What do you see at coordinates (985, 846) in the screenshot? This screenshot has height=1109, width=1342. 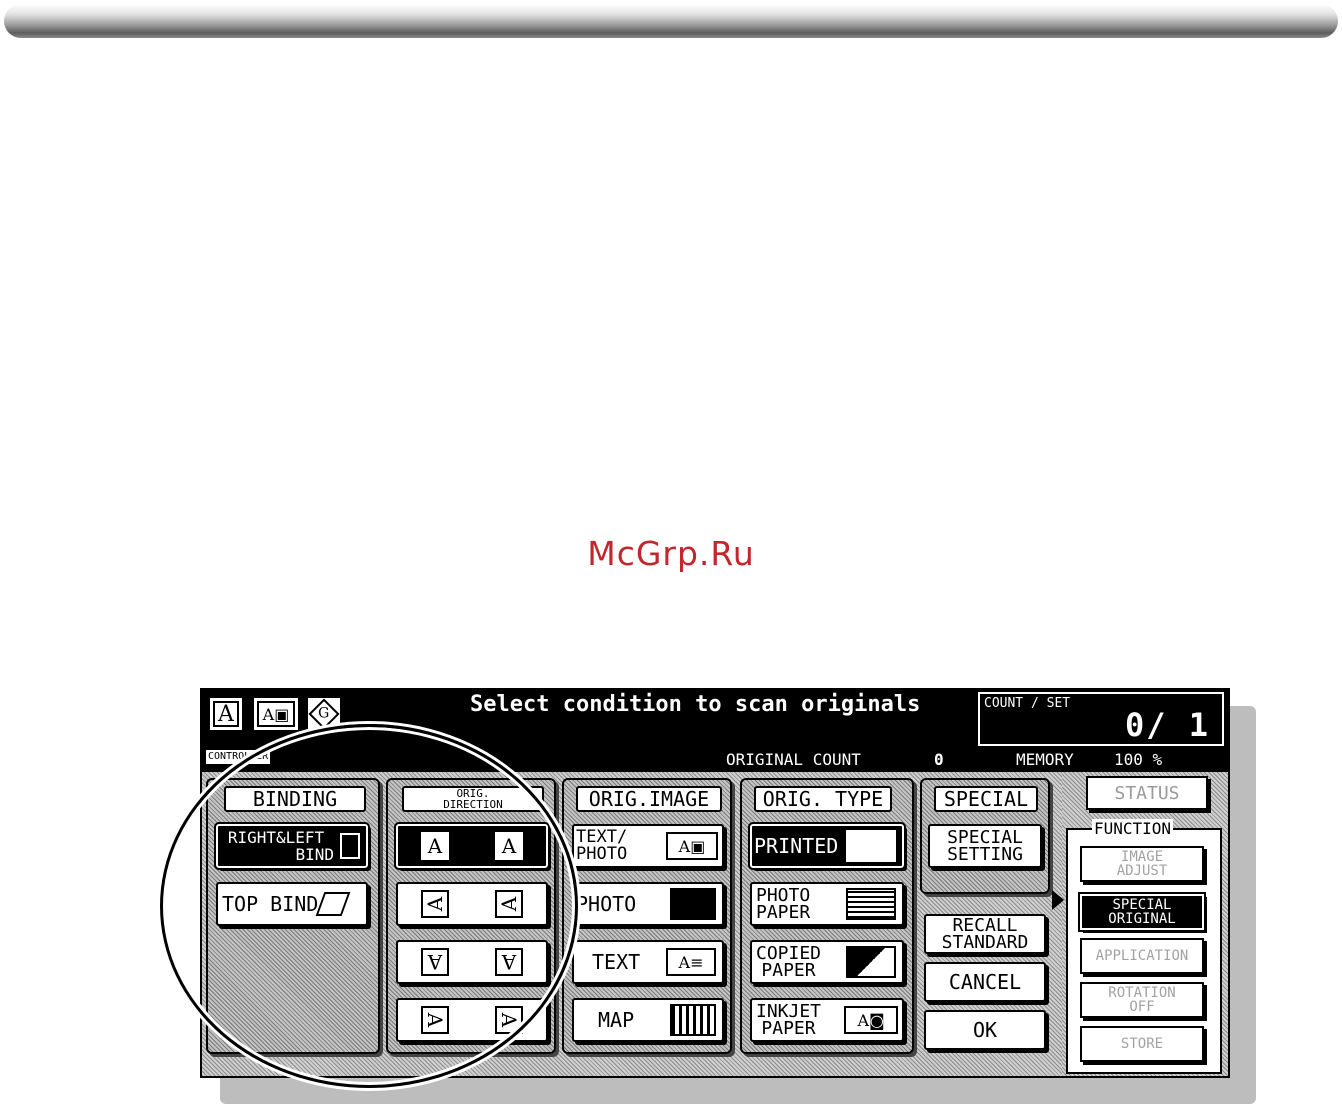 I see `special-setting-button: SPECIAL SETTING` at bounding box center [985, 846].